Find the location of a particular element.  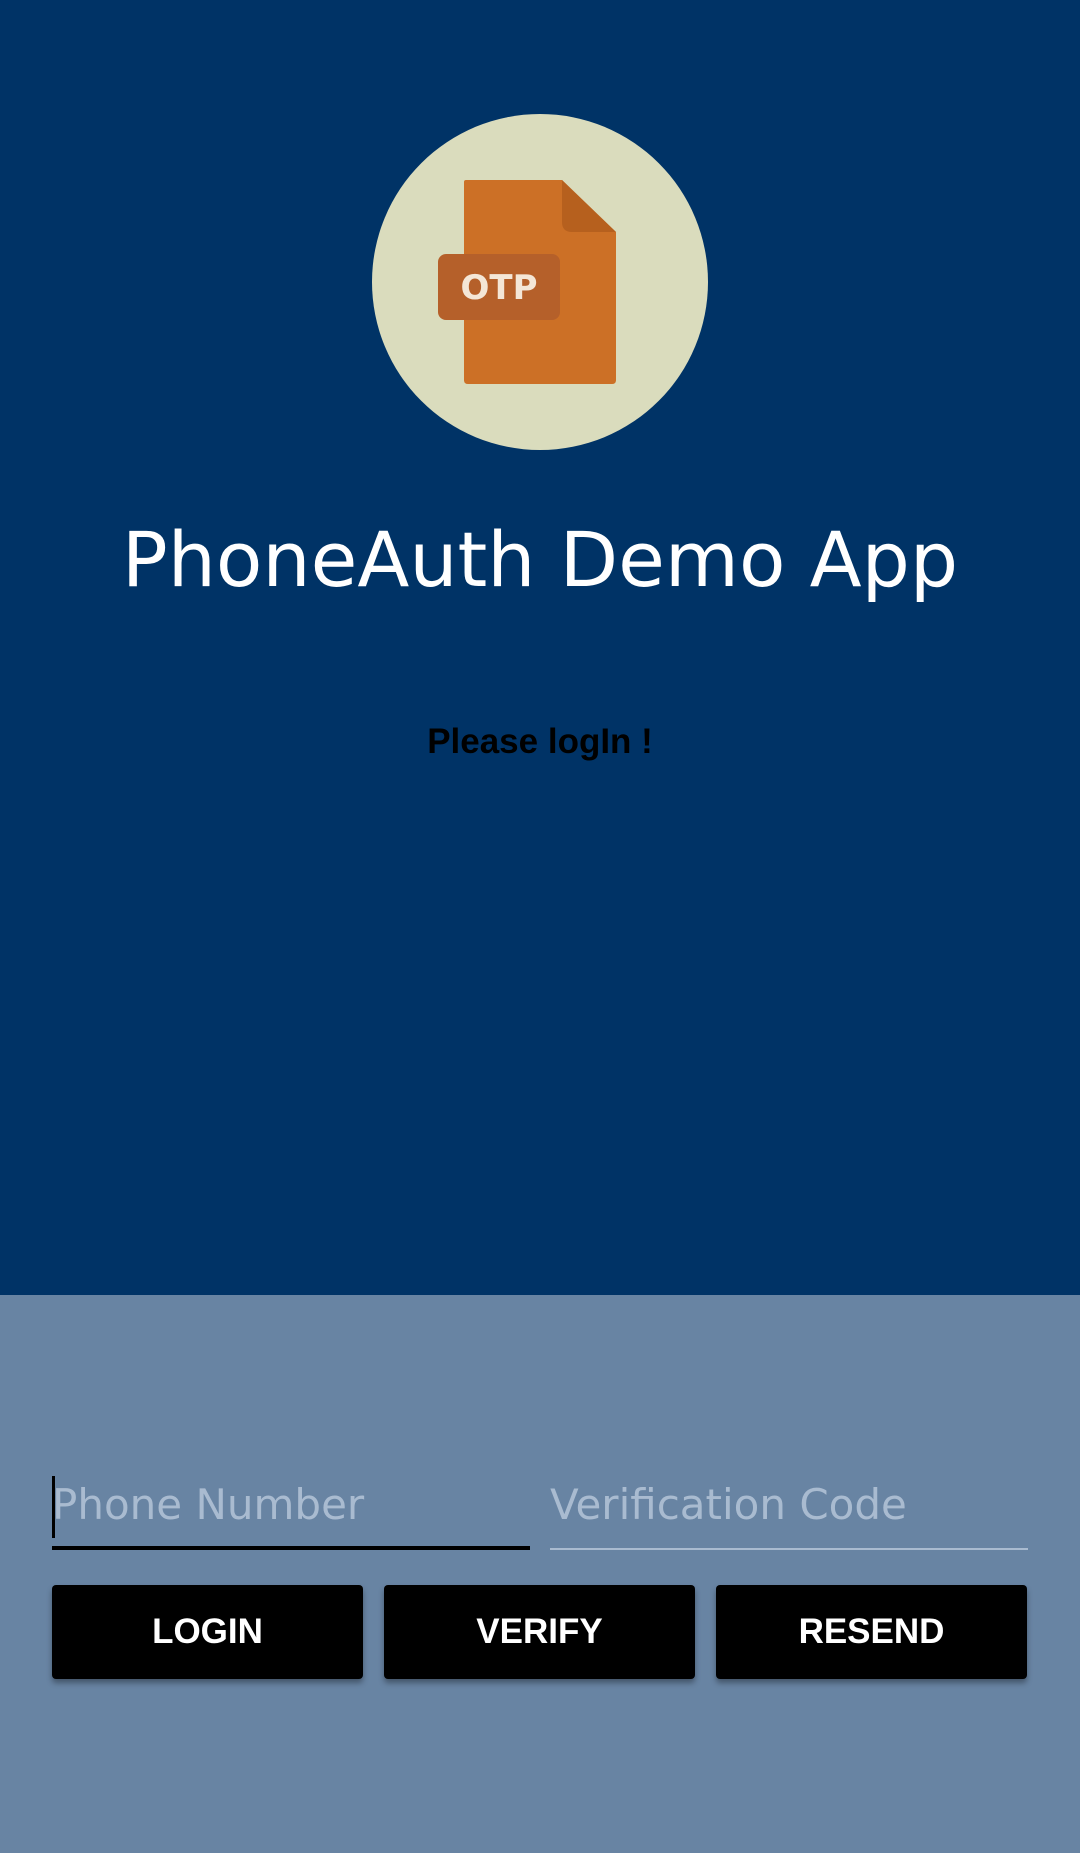

otp-file-icon: OTP is located at coordinates (527, 282).